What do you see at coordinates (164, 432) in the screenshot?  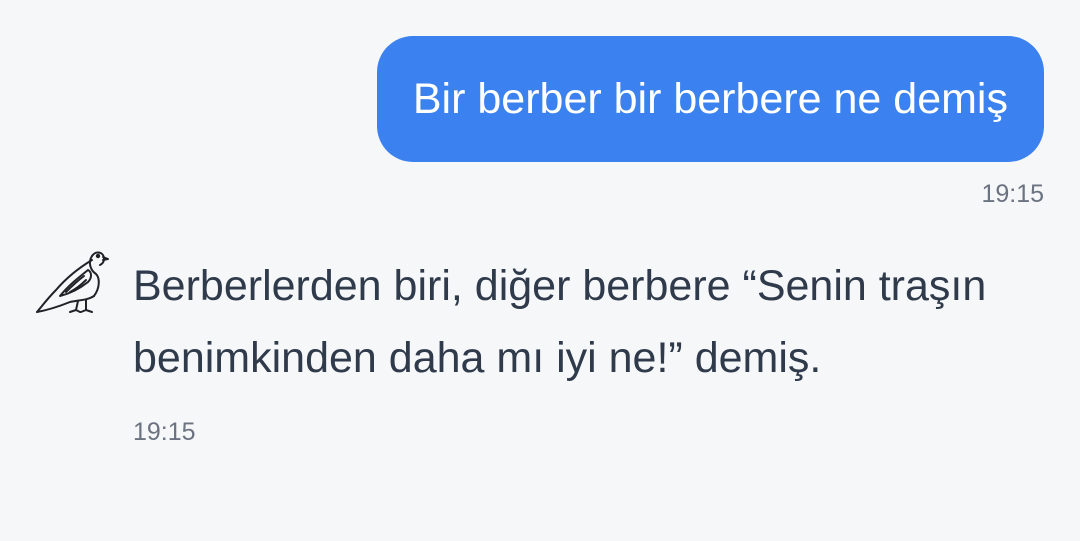 I see `assistant-message-timestamp: 19:15` at bounding box center [164, 432].